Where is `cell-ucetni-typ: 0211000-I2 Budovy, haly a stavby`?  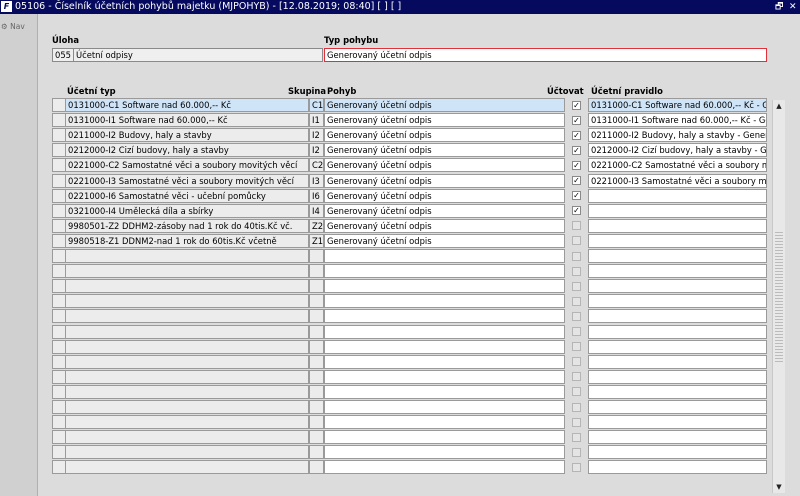
cell-ucetni-typ: 0211000-I2 Budovy, haly a stavby is located at coordinates (187, 135).